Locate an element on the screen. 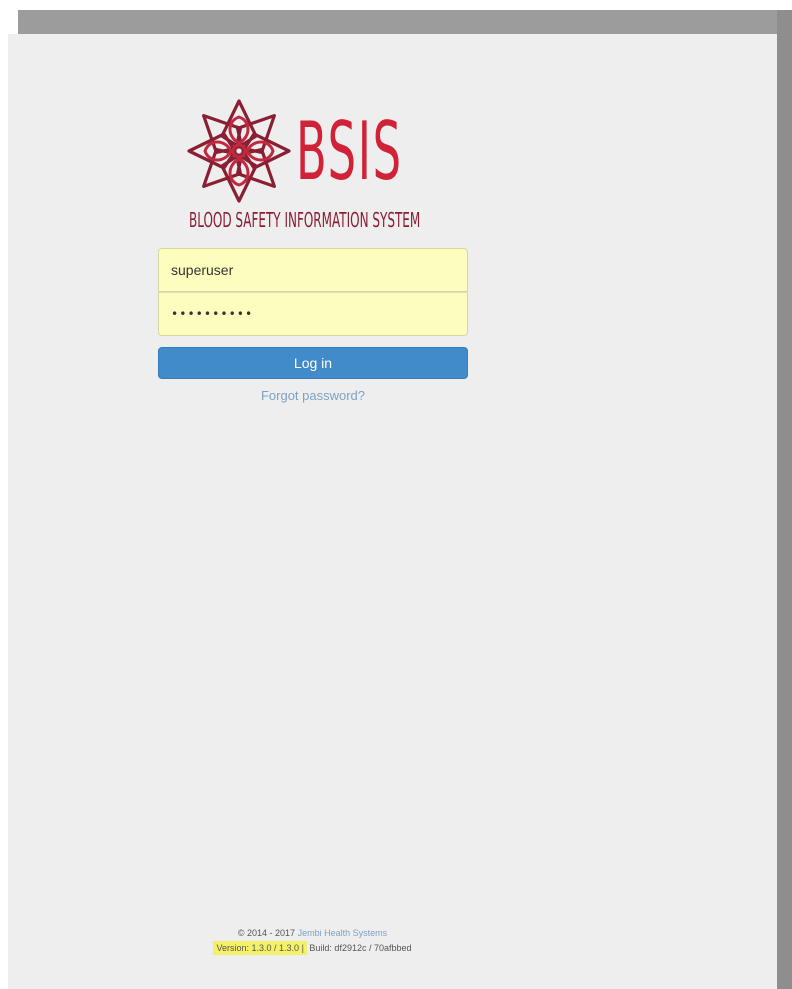  forgot-password-link: Forgot password? is located at coordinates (313, 395).